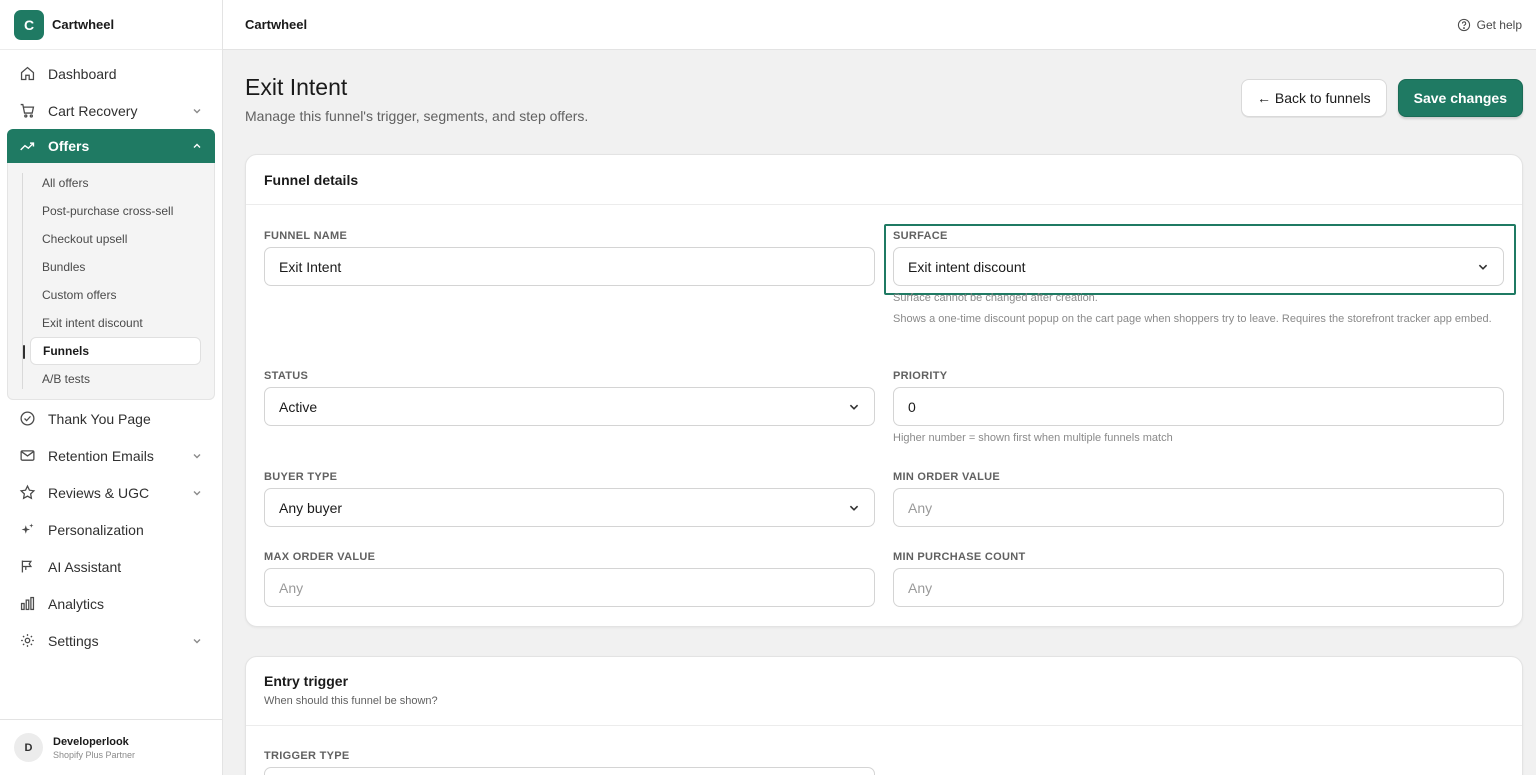 This screenshot has height=775, width=1536. Describe the element at coordinates (569, 587) in the screenshot. I see `max-order-input: Any` at that location.